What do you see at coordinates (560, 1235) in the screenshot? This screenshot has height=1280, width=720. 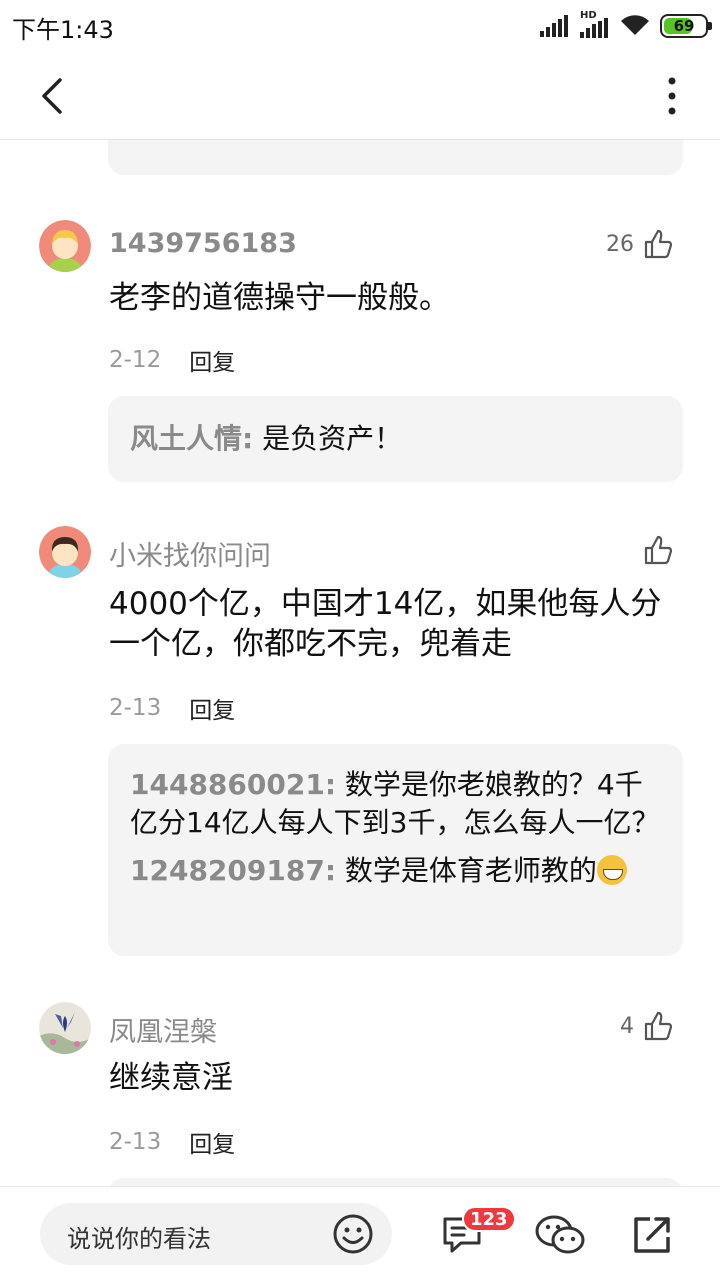 I see `wechat-share-icon` at bounding box center [560, 1235].